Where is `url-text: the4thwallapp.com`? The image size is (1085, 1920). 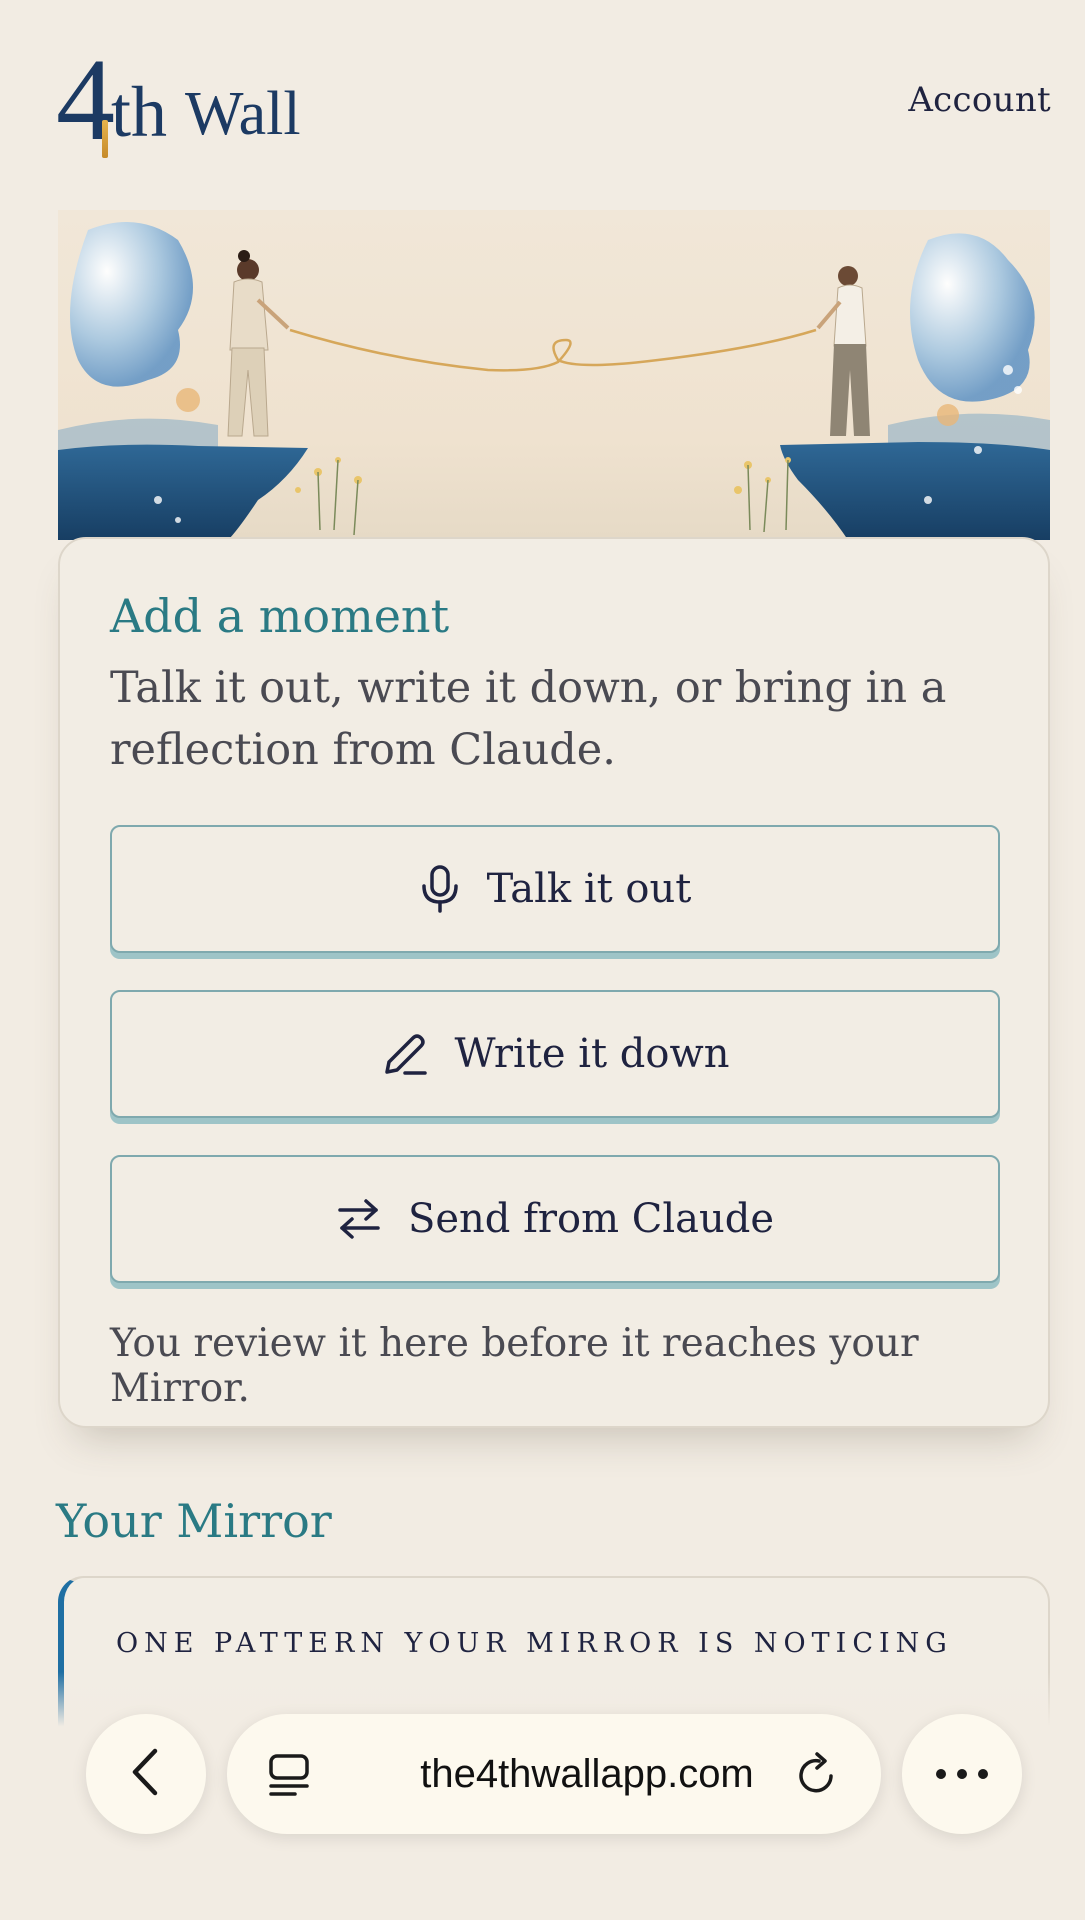 url-text: the4thwallapp.com is located at coordinates (587, 1774).